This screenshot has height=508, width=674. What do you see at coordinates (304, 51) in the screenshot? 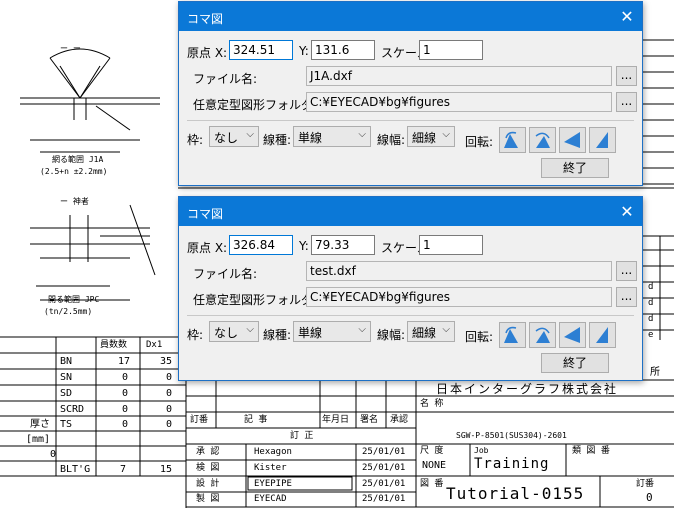
I see `origin-y-label: Y:` at bounding box center [304, 51].